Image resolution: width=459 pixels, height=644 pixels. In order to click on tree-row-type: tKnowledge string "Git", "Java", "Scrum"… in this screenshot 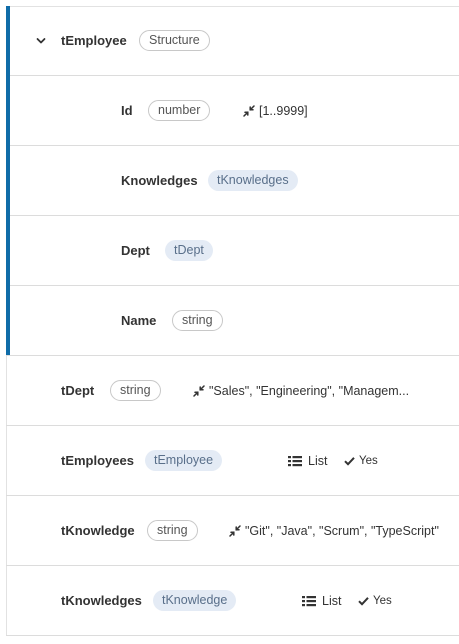, I will do `click(232, 531)`.